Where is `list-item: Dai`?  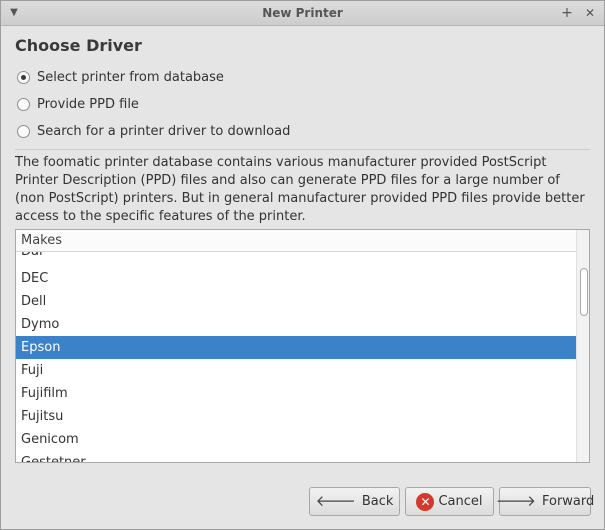 list-item: Dai is located at coordinates (296, 257).